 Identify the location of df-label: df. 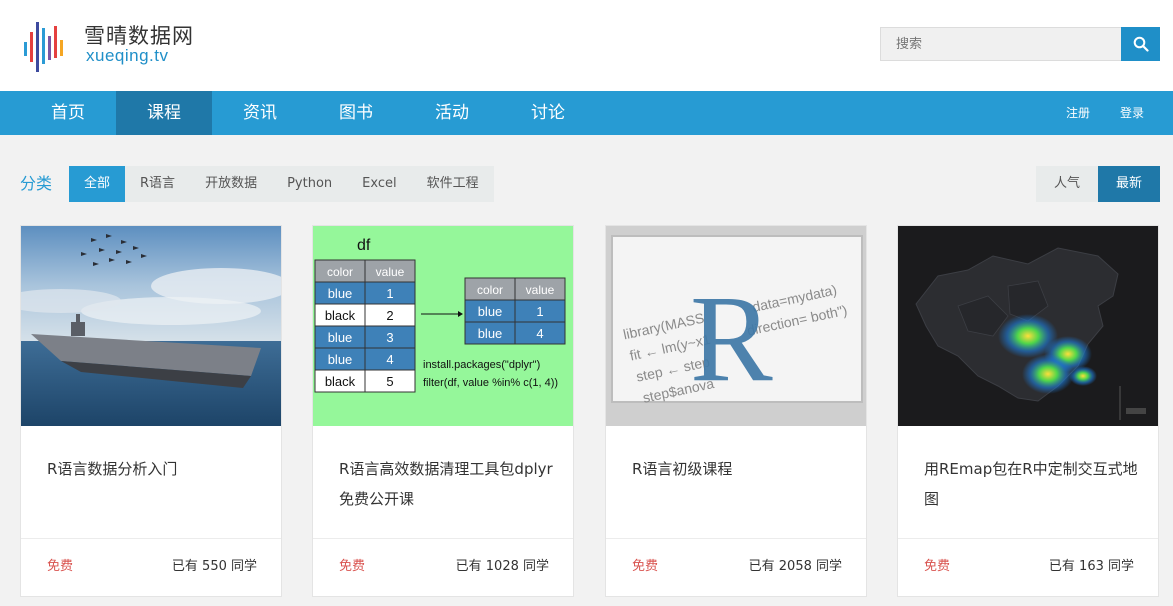
(364, 245).